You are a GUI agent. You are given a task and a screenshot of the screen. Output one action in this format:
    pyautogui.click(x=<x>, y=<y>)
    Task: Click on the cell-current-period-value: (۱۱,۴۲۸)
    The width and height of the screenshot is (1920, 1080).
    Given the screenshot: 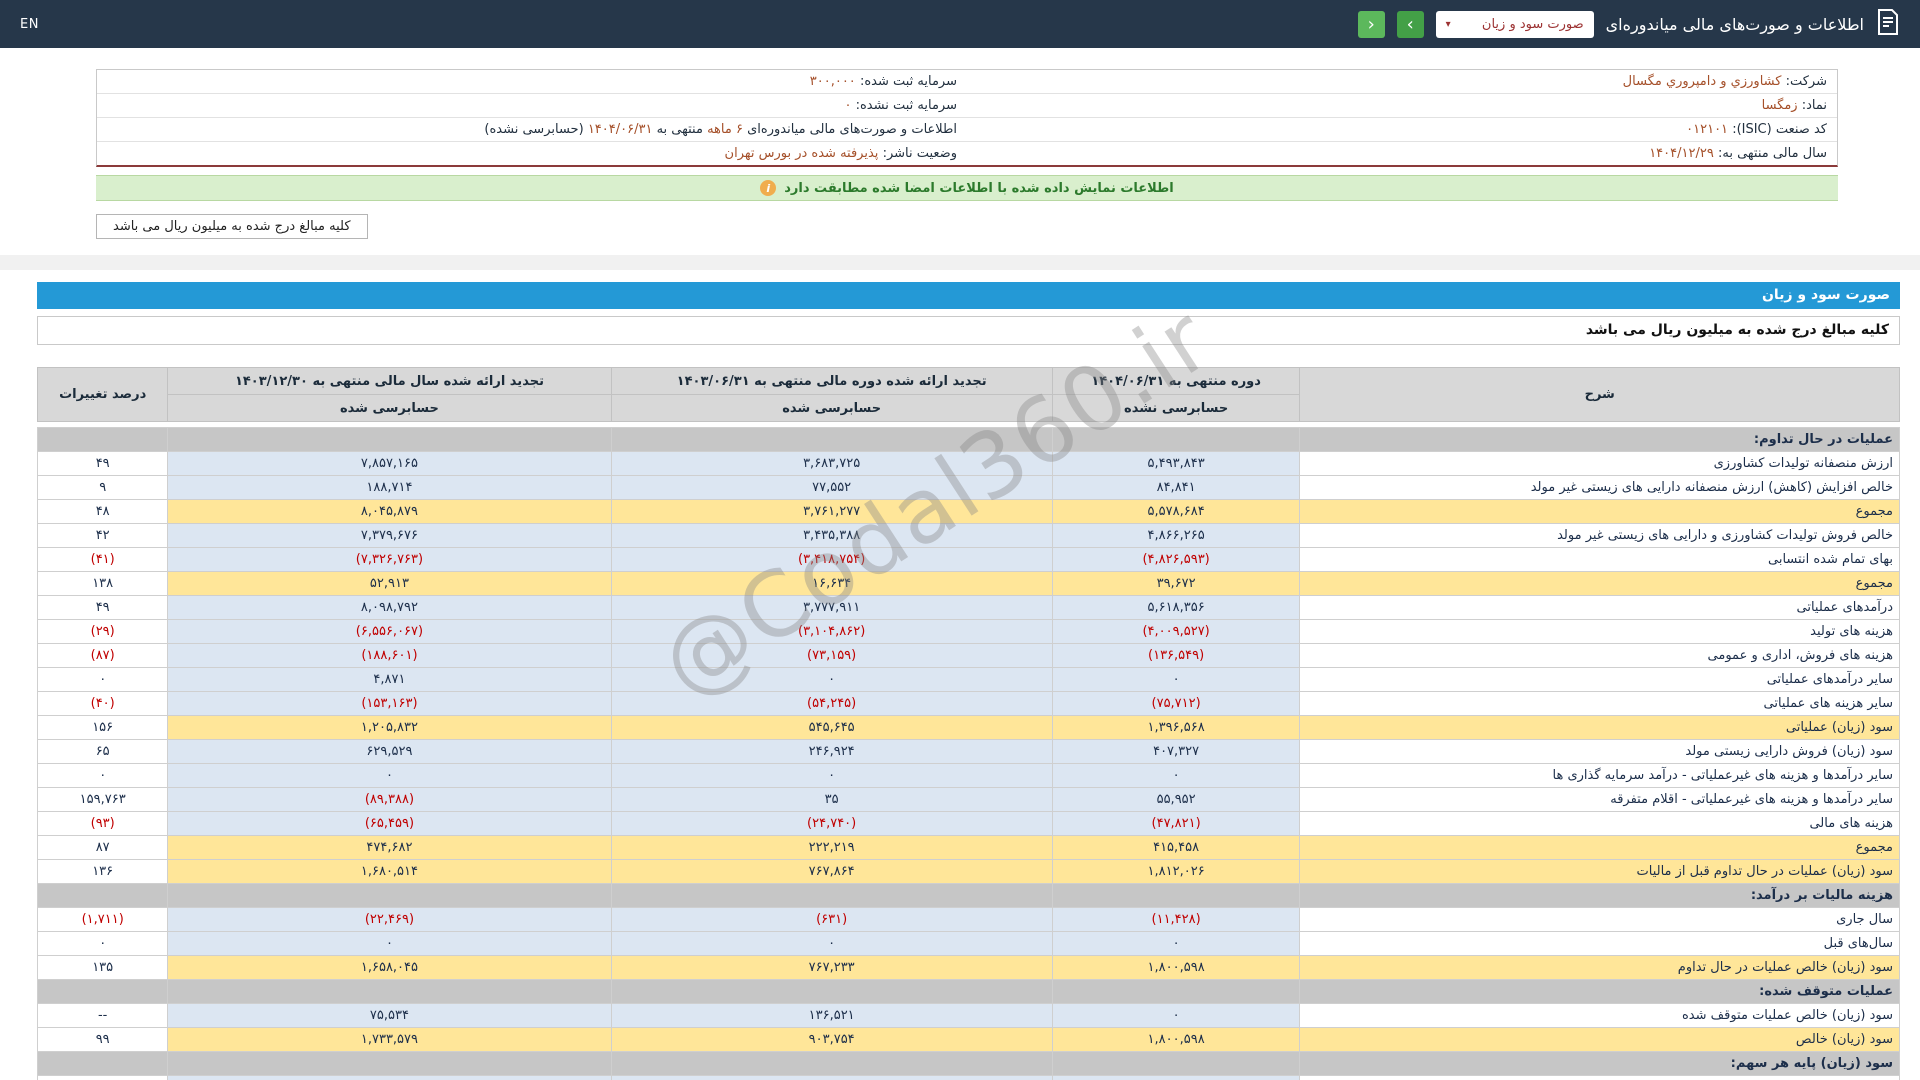 What is the action you would take?
    pyautogui.click(x=1176, y=919)
    